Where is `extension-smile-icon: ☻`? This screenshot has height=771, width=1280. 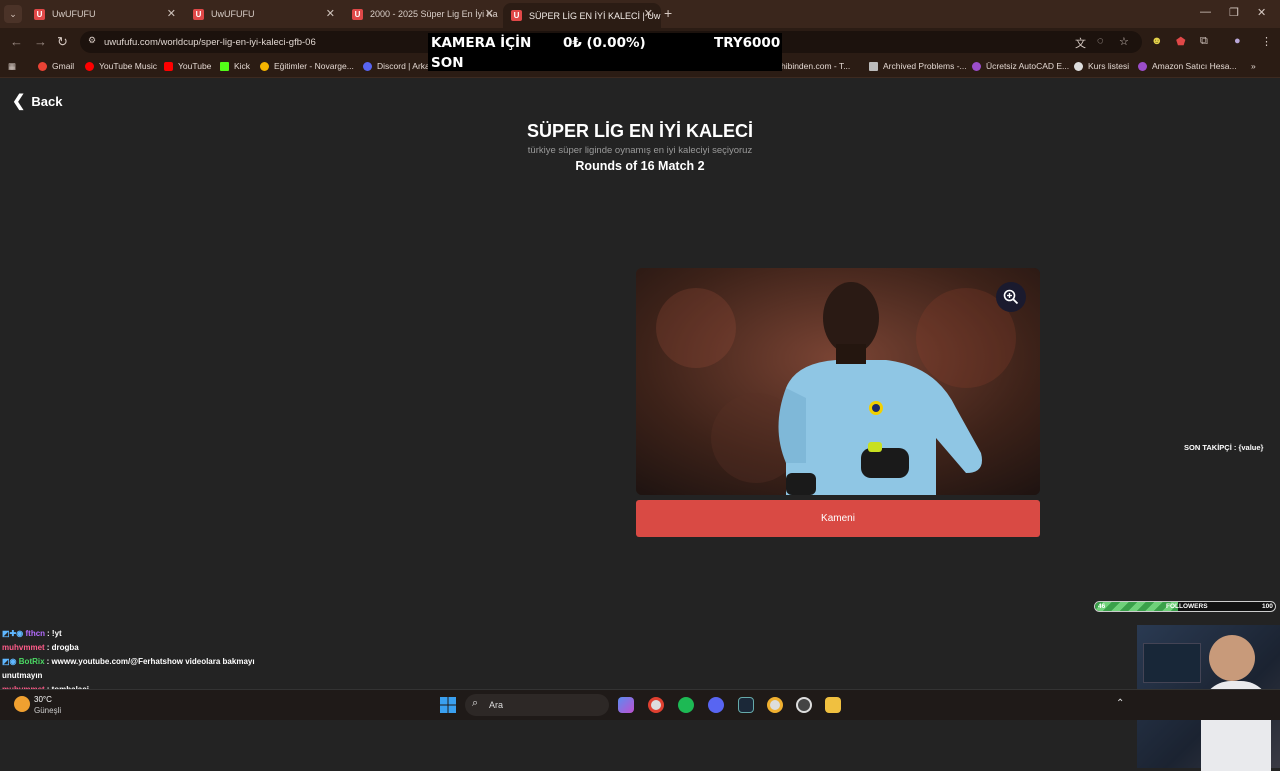 extension-smile-icon: ☻ is located at coordinates (1157, 41).